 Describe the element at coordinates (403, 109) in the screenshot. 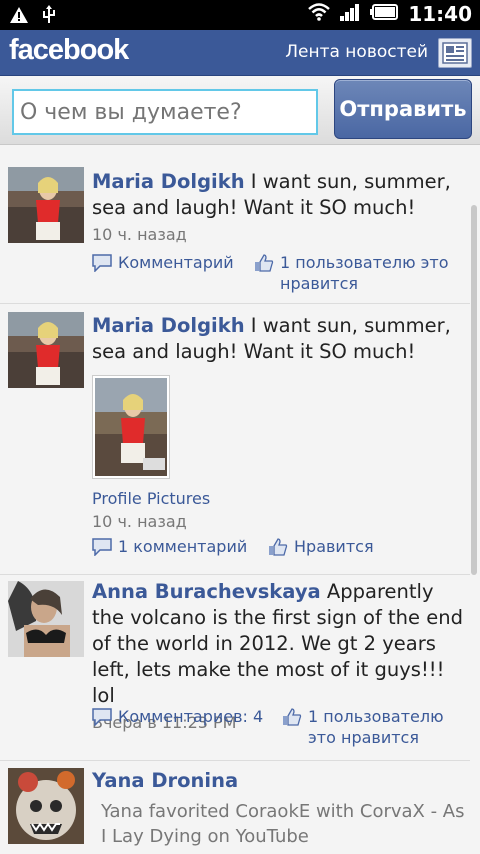

I see `send-button: Отправить` at that location.